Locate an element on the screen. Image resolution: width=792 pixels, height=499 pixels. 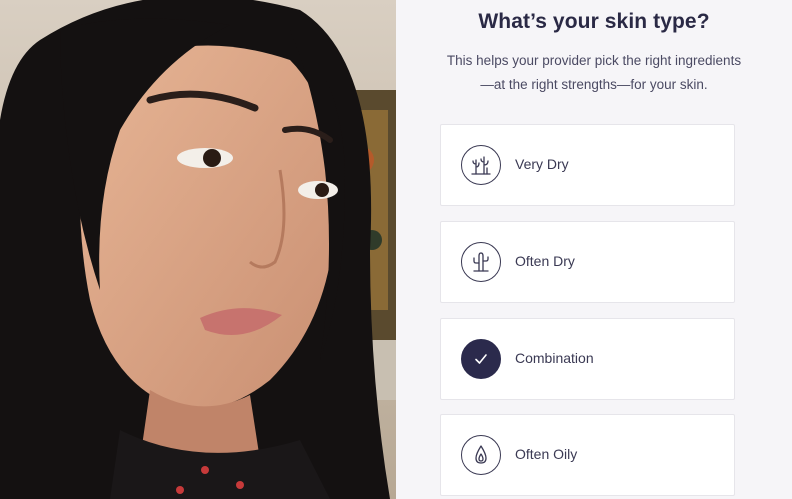
quiz-title: What’s your skin type? is located at coordinates (594, 21).